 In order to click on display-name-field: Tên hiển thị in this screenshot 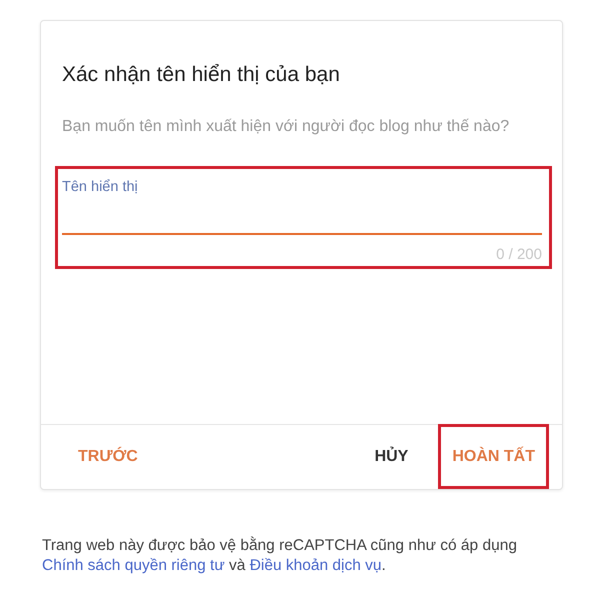, I will do `click(302, 206)`.